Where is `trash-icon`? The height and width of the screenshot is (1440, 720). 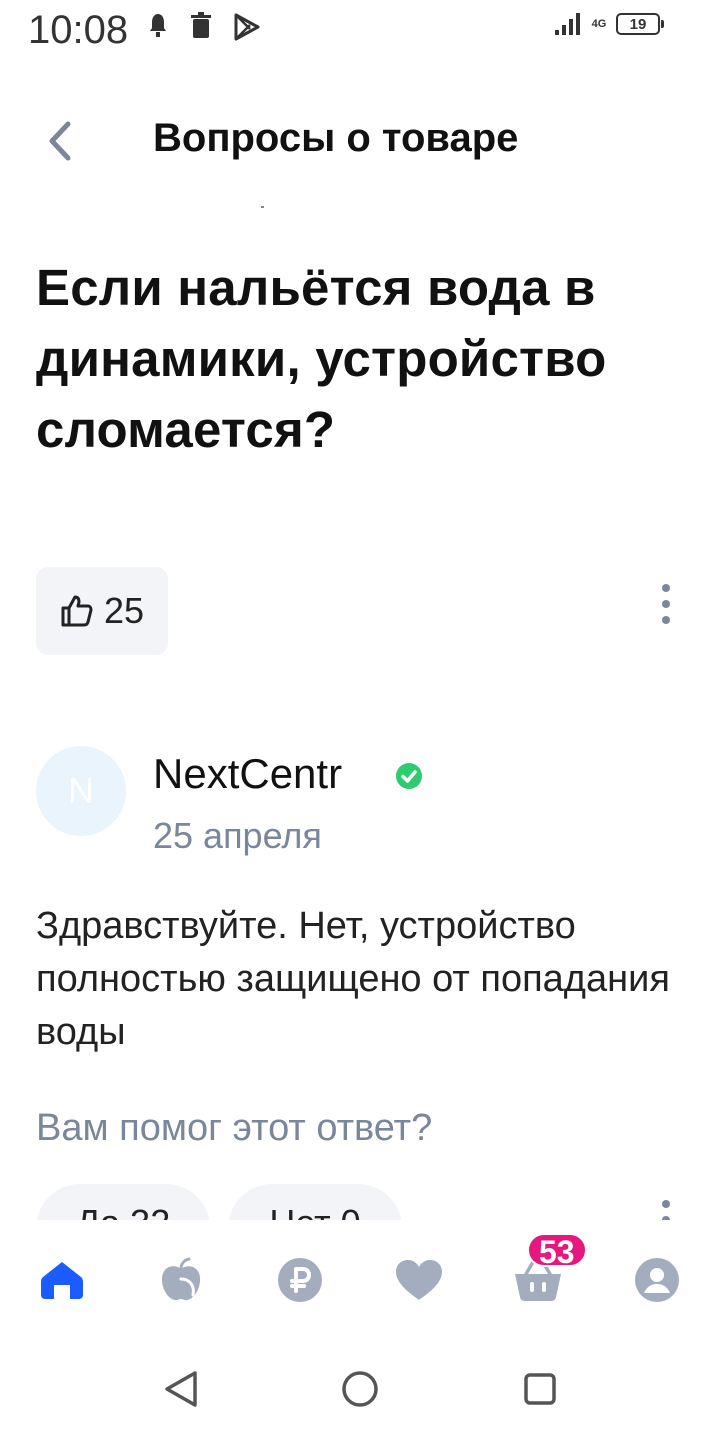 trash-icon is located at coordinates (201, 28).